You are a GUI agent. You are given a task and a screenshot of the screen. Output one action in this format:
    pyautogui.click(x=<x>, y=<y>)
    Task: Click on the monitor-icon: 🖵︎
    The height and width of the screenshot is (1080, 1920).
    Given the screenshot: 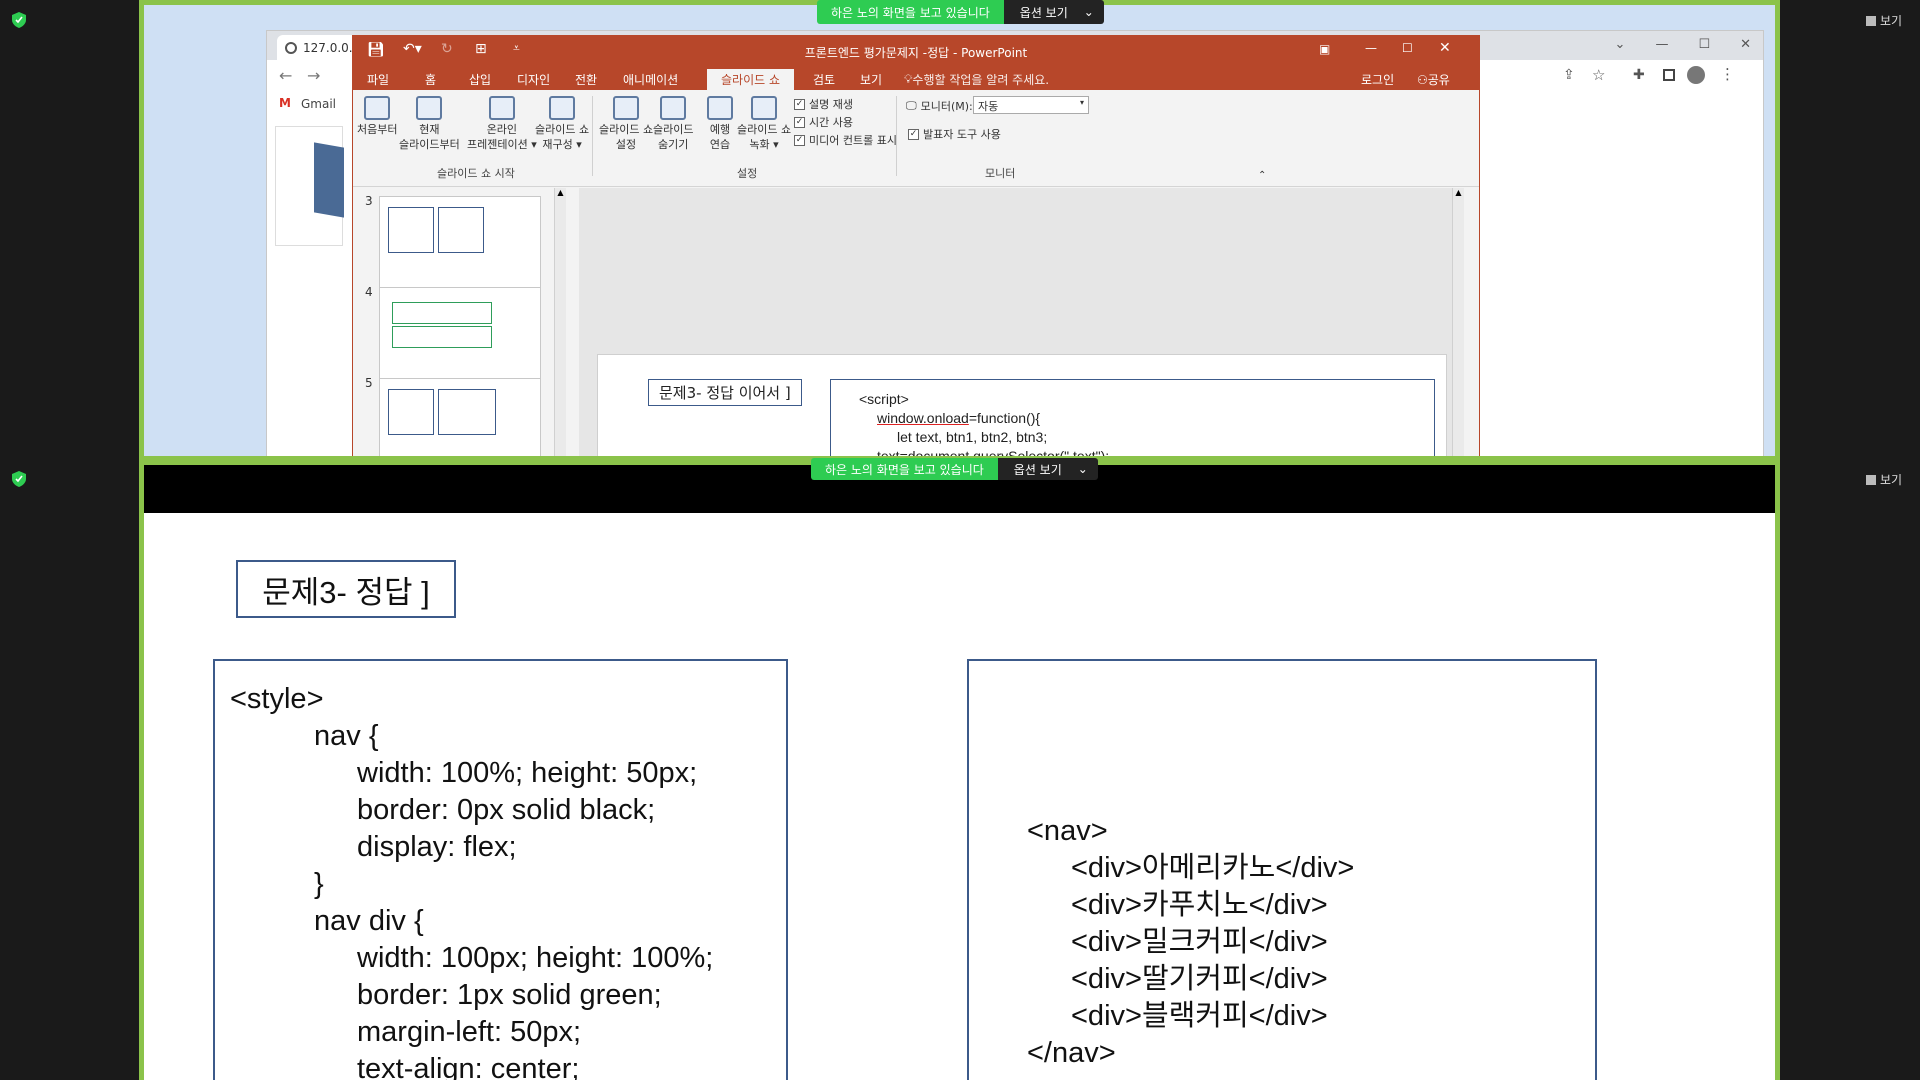 What is the action you would take?
    pyautogui.click(x=911, y=105)
    